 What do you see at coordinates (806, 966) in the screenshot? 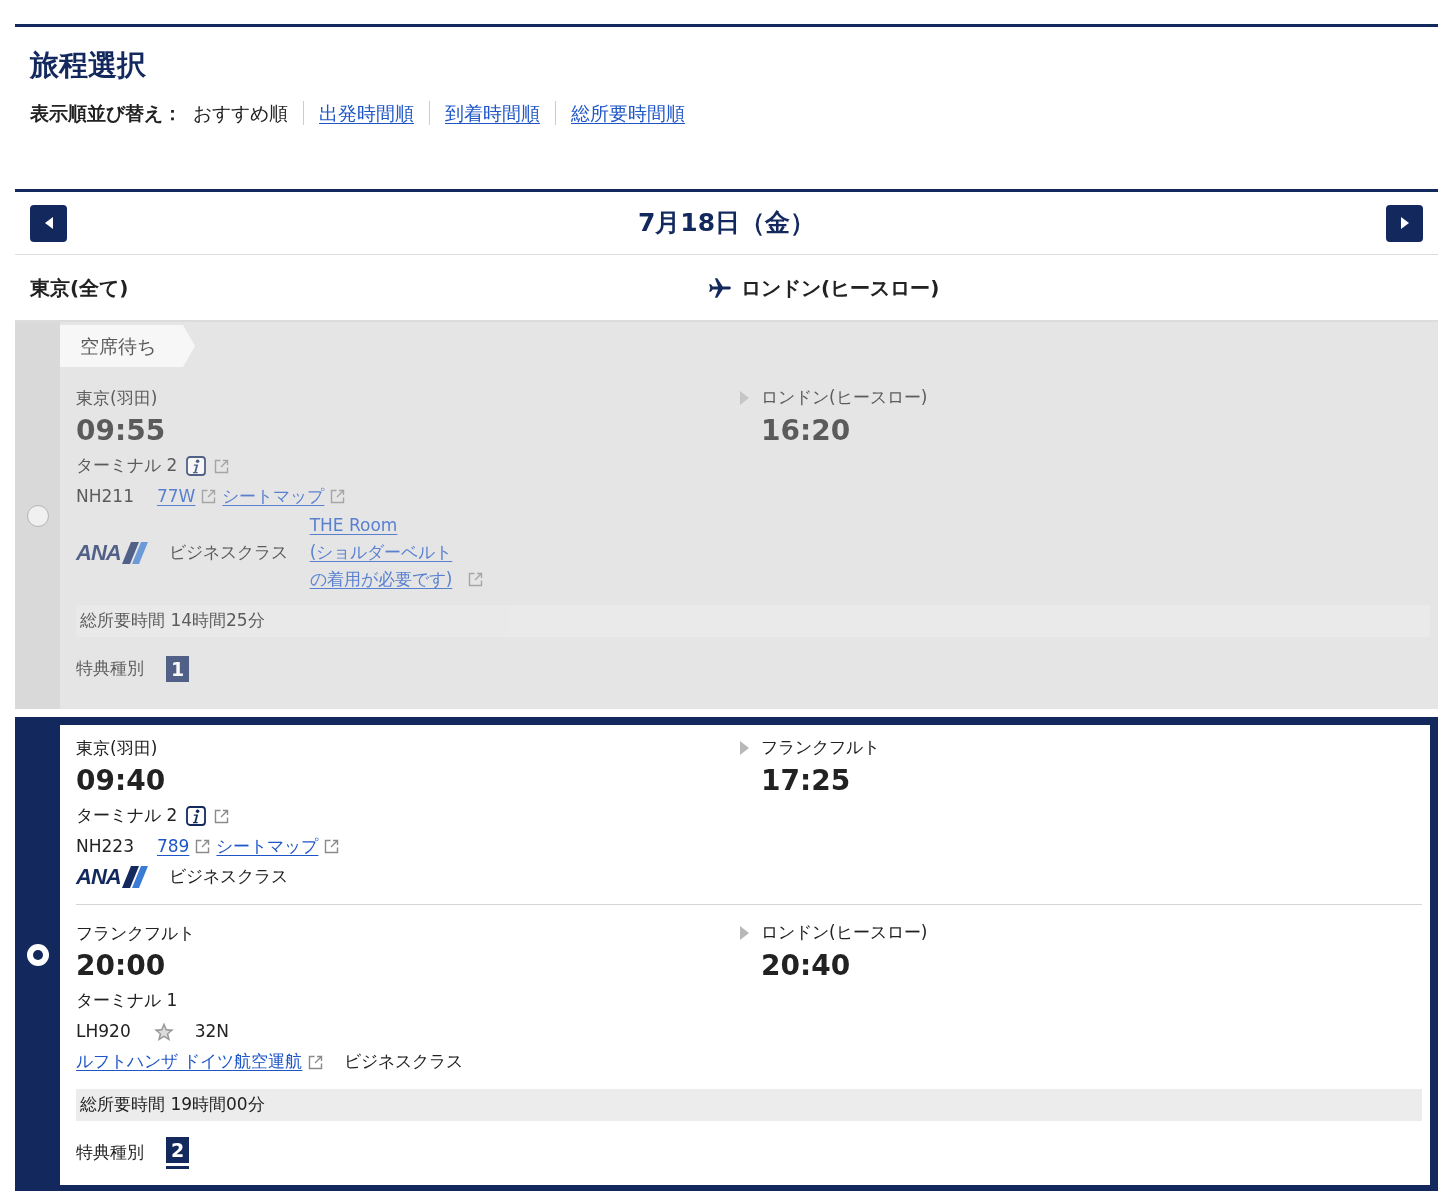
I see `arrival-time: 20:40` at bounding box center [806, 966].